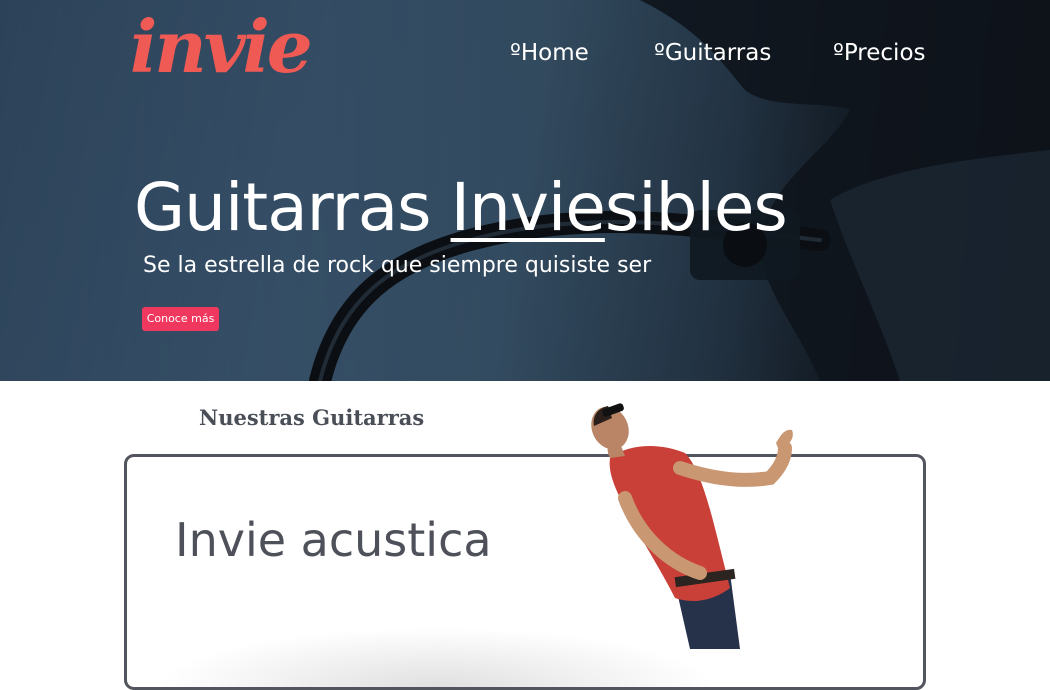  I want to click on section-title: Nuestras Guitarras, so click(312, 417).